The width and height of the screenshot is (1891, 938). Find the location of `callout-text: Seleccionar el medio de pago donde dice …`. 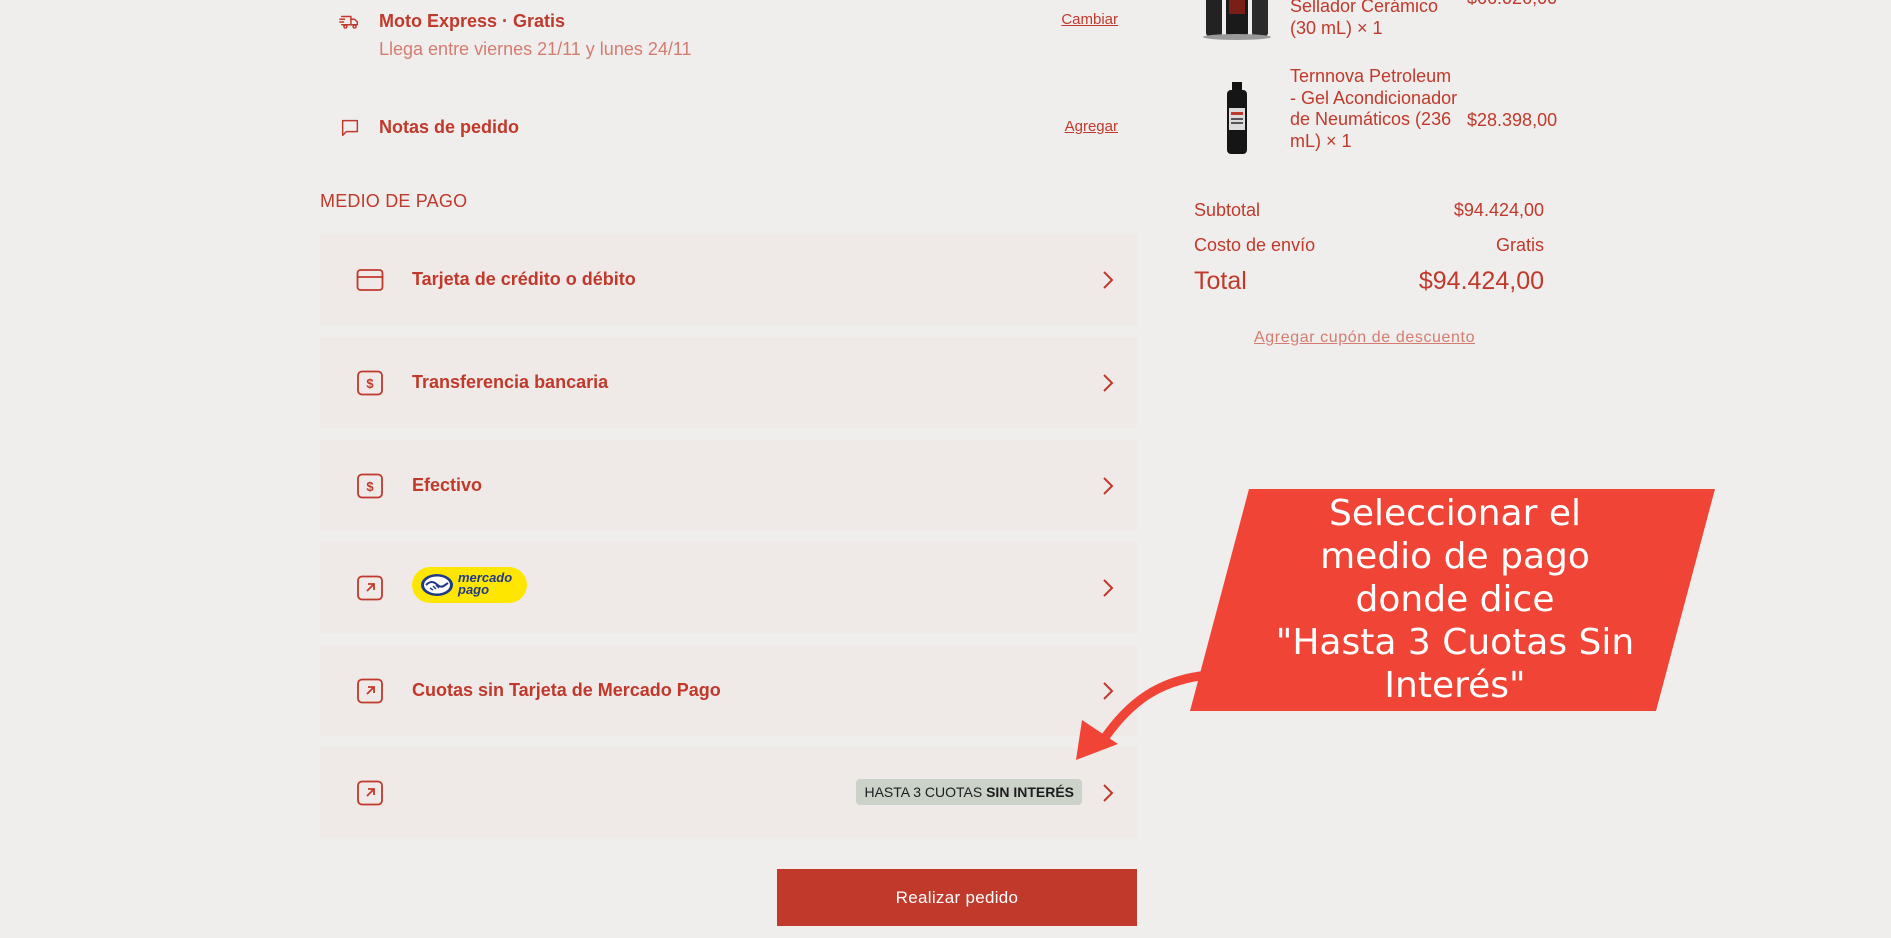

callout-text: Seleccionar el medio de pago donde dice … is located at coordinates (1455, 599).